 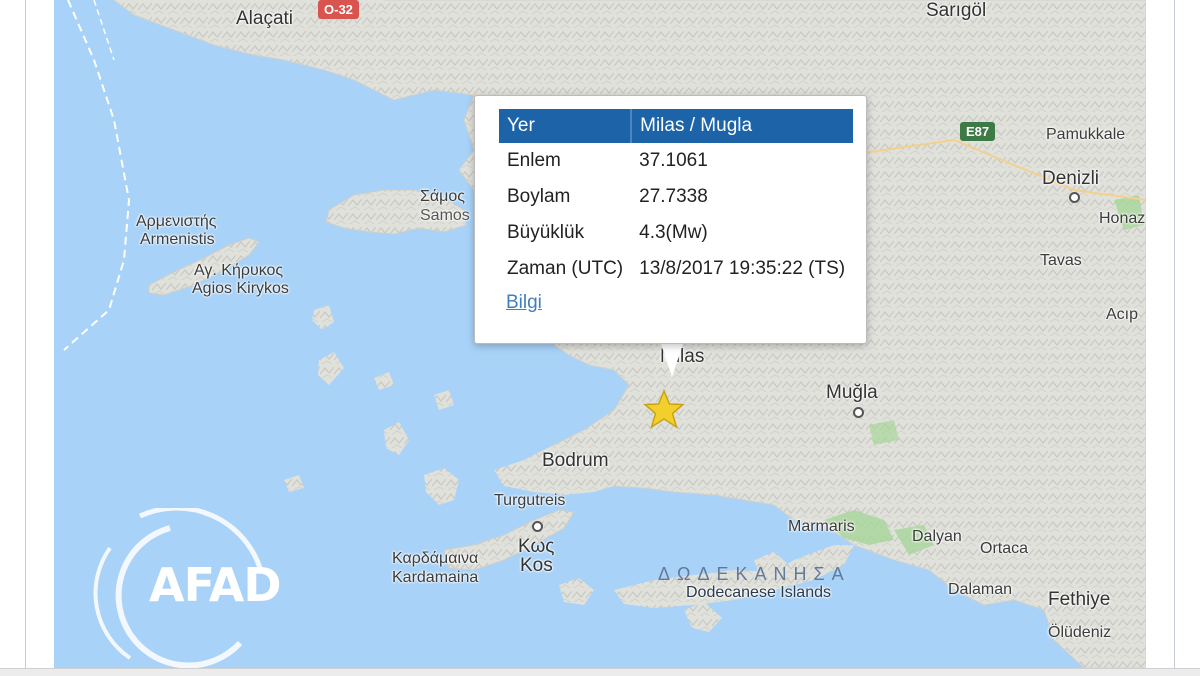 What do you see at coordinates (576, 591) in the screenshot?
I see `nisyros-island` at bounding box center [576, 591].